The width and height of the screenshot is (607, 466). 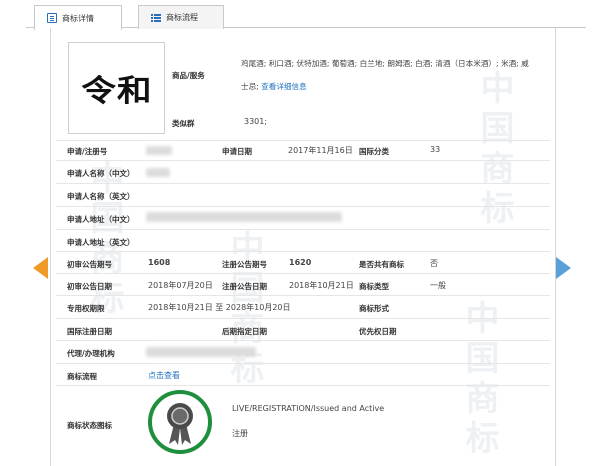 What do you see at coordinates (101, 242) in the screenshot?
I see `address-en-label: 申请人地址（英文）` at bounding box center [101, 242].